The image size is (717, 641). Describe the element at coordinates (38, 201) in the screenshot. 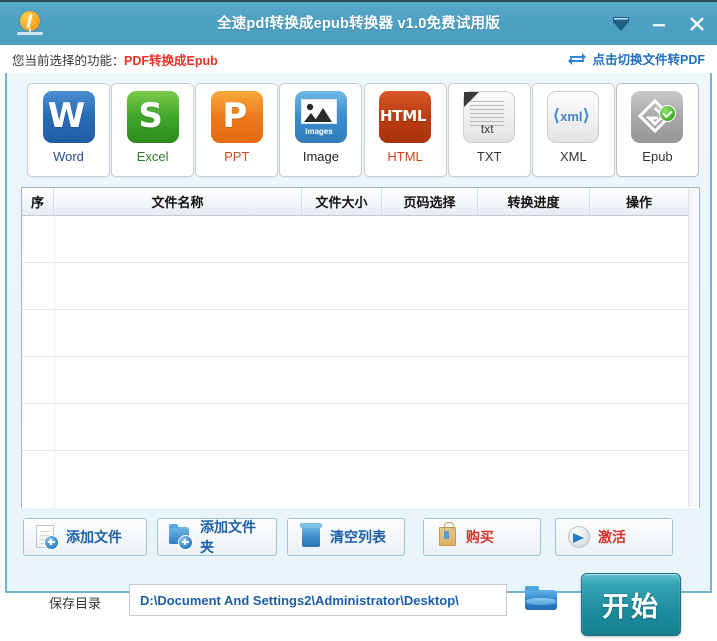

I see `column-header-index: 序` at that location.